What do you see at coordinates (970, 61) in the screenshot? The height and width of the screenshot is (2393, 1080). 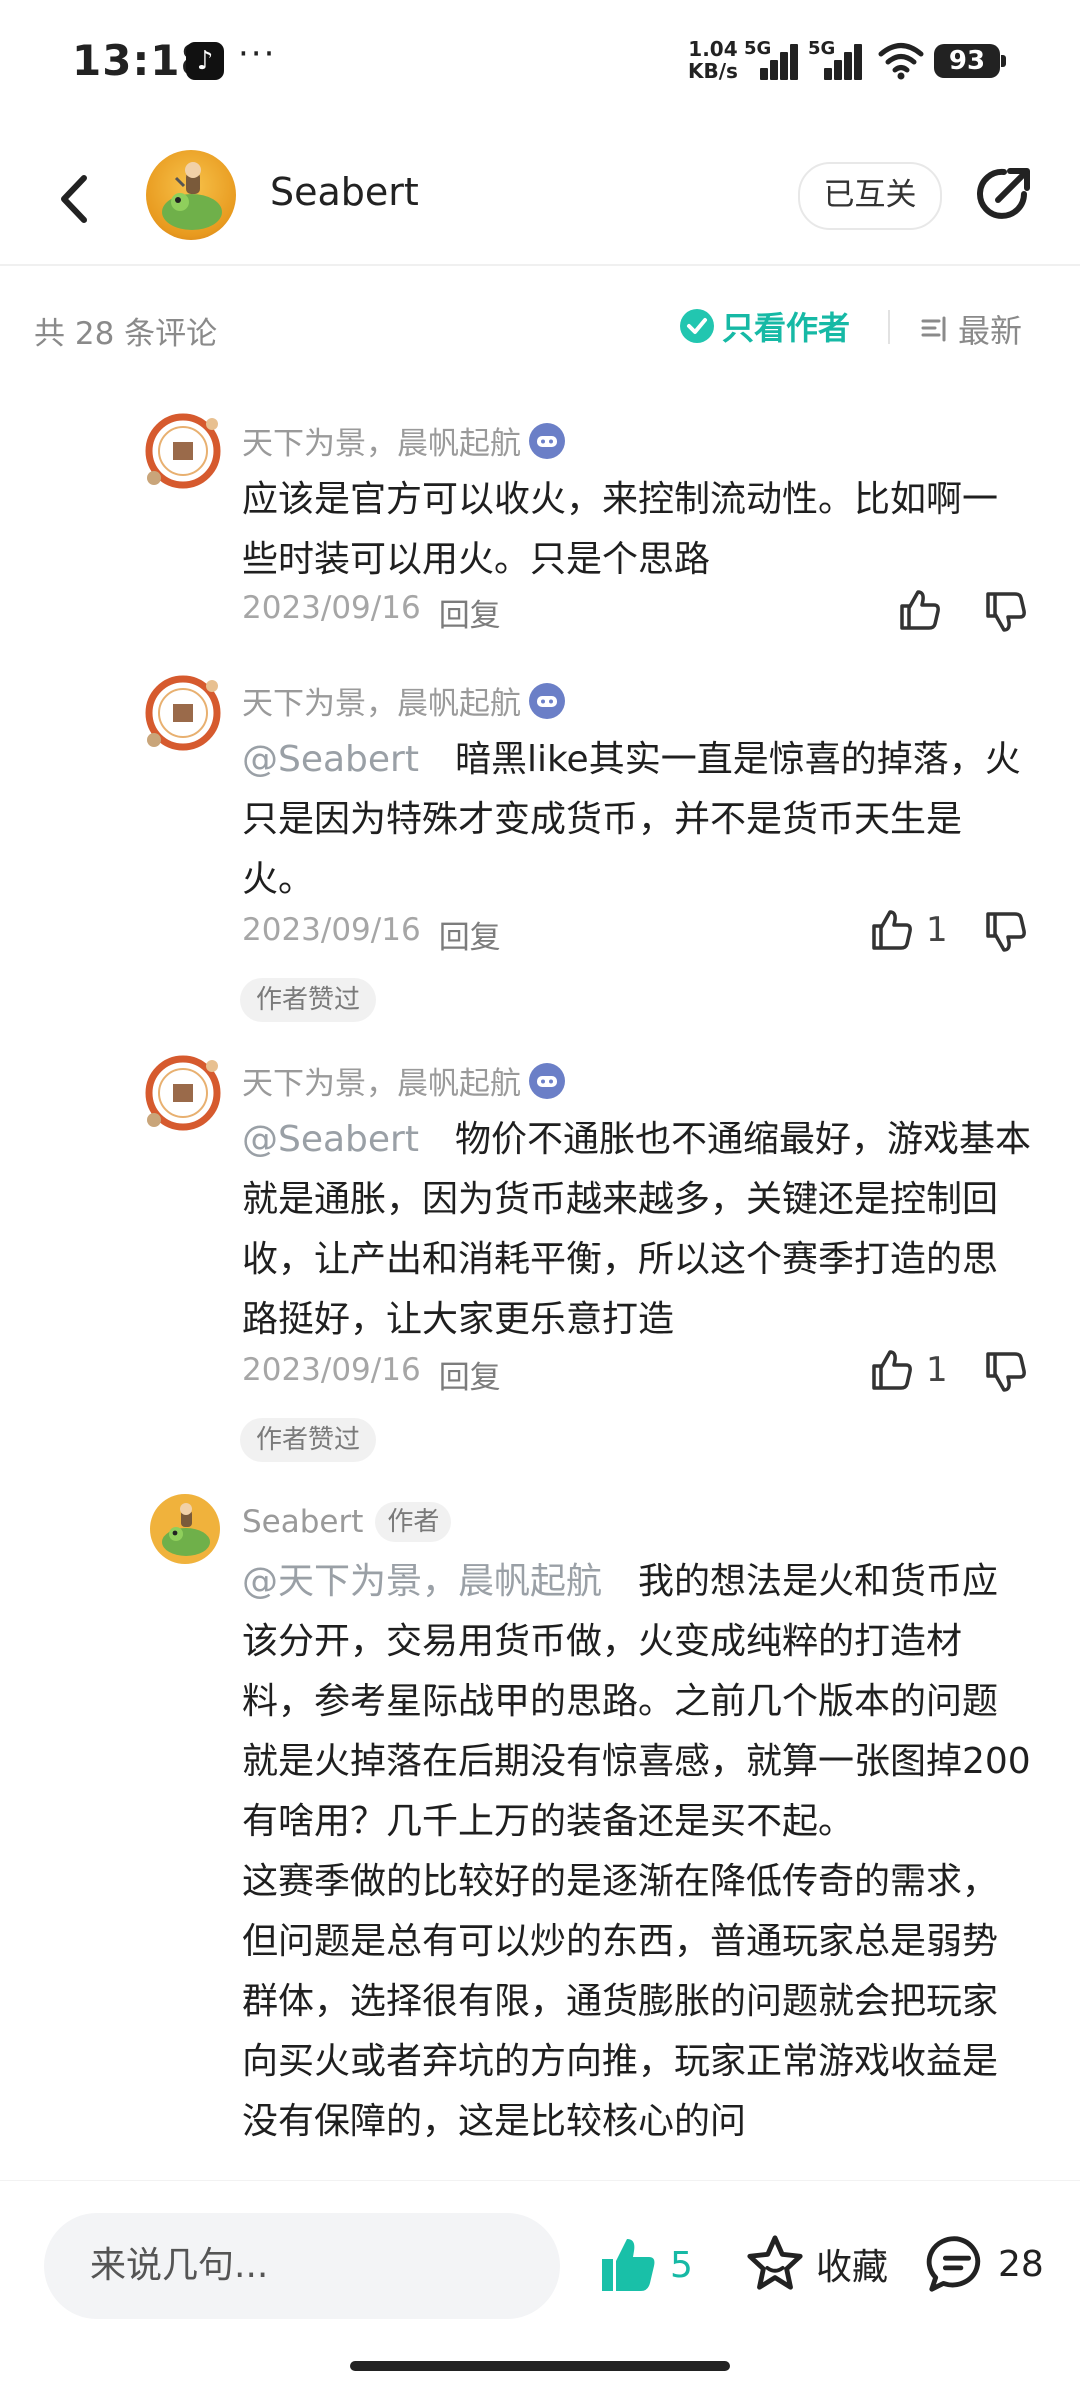 I see `battery-indicator: 93` at bounding box center [970, 61].